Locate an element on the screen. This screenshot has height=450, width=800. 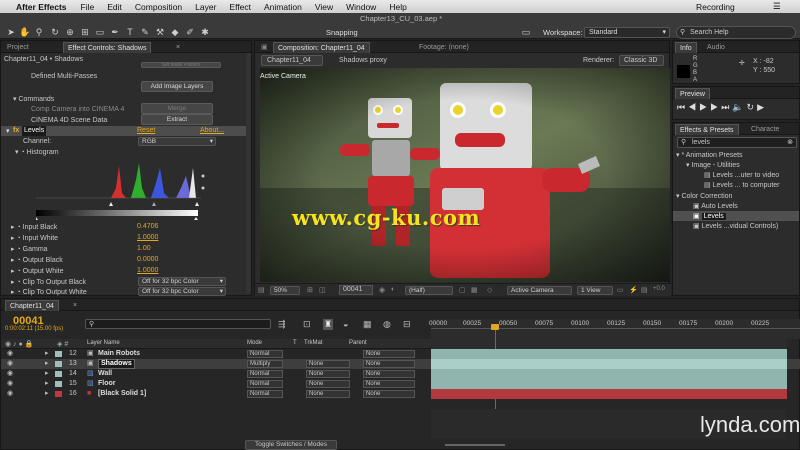
tab-info: Info is located at coordinates (686, 47).